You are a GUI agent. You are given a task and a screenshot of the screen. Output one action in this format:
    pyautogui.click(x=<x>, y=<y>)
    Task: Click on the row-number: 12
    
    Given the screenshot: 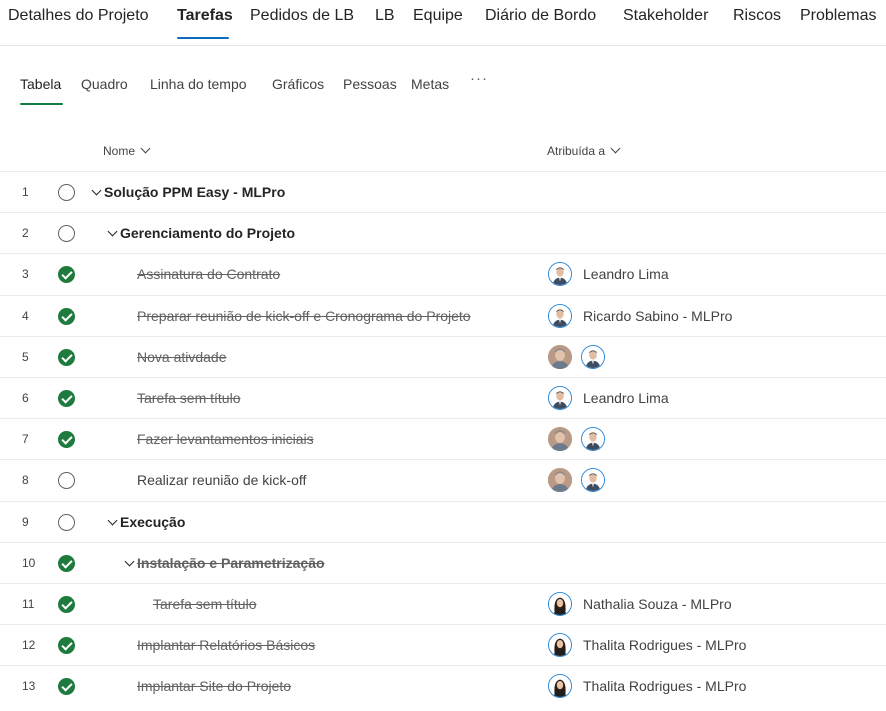 What is the action you would take?
    pyautogui.click(x=29, y=645)
    